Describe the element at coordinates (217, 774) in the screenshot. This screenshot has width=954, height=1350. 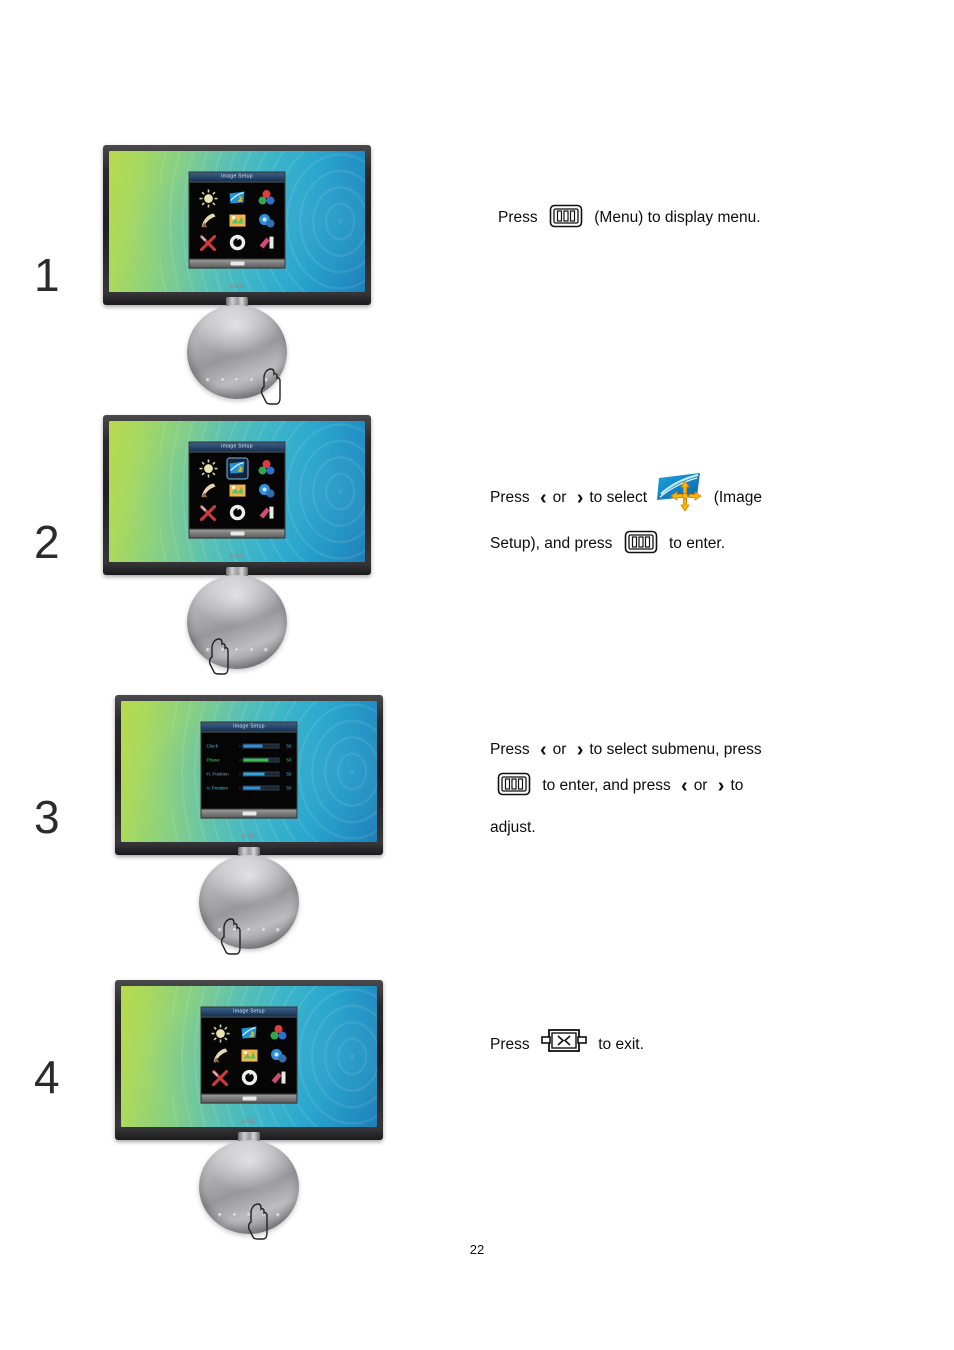
I see `osd-slider-label: H. Position` at that location.